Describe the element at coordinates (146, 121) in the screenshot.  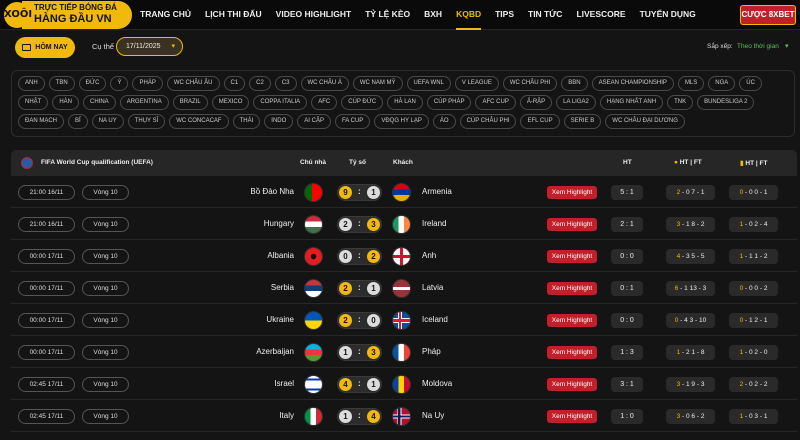
I see `league-chip: THỤY SĨ` at that location.